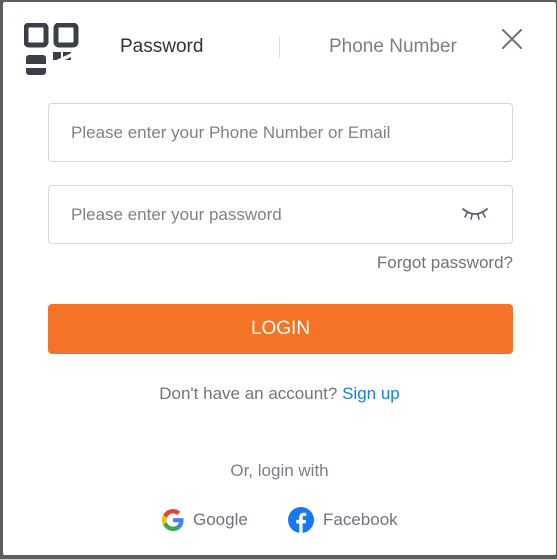 Image resolution: width=557 pixels, height=559 pixels. I want to click on signup-link: Sign up, so click(371, 393).